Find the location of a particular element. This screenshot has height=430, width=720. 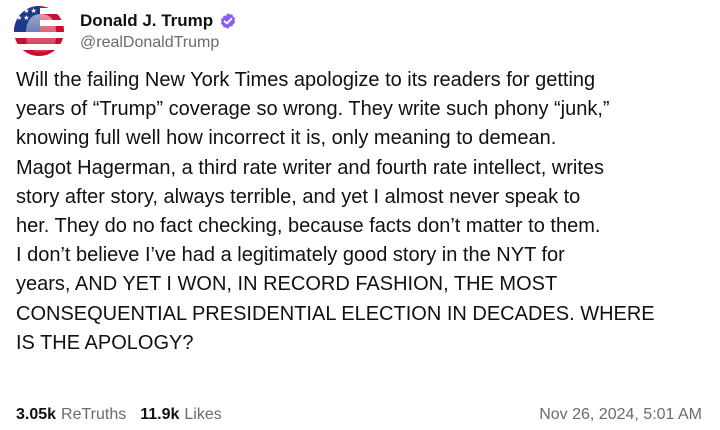

avatar-portrait is located at coordinates (41, 33).